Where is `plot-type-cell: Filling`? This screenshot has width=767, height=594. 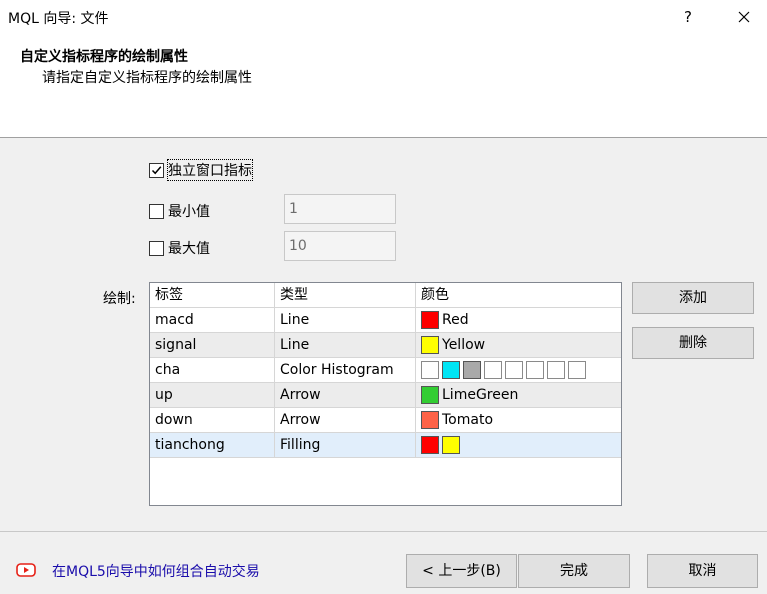 plot-type-cell: Filling is located at coordinates (345, 445).